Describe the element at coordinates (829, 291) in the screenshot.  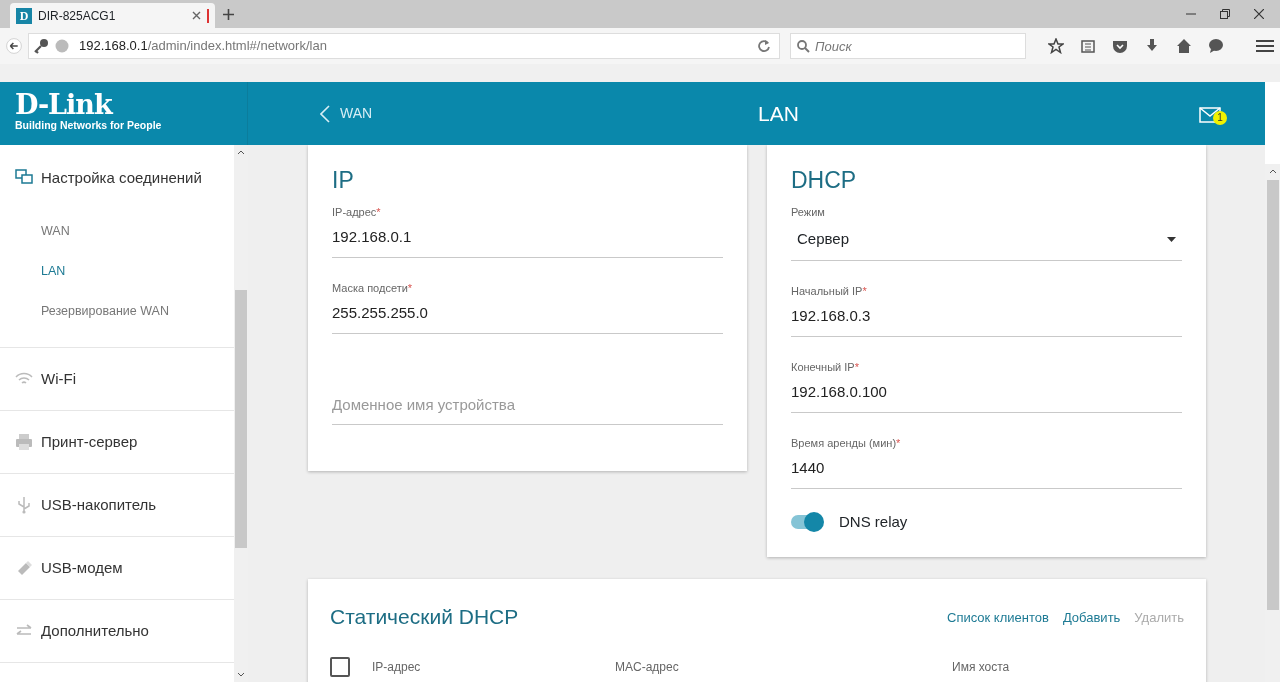
I see `field-label: Начальный IP*` at that location.